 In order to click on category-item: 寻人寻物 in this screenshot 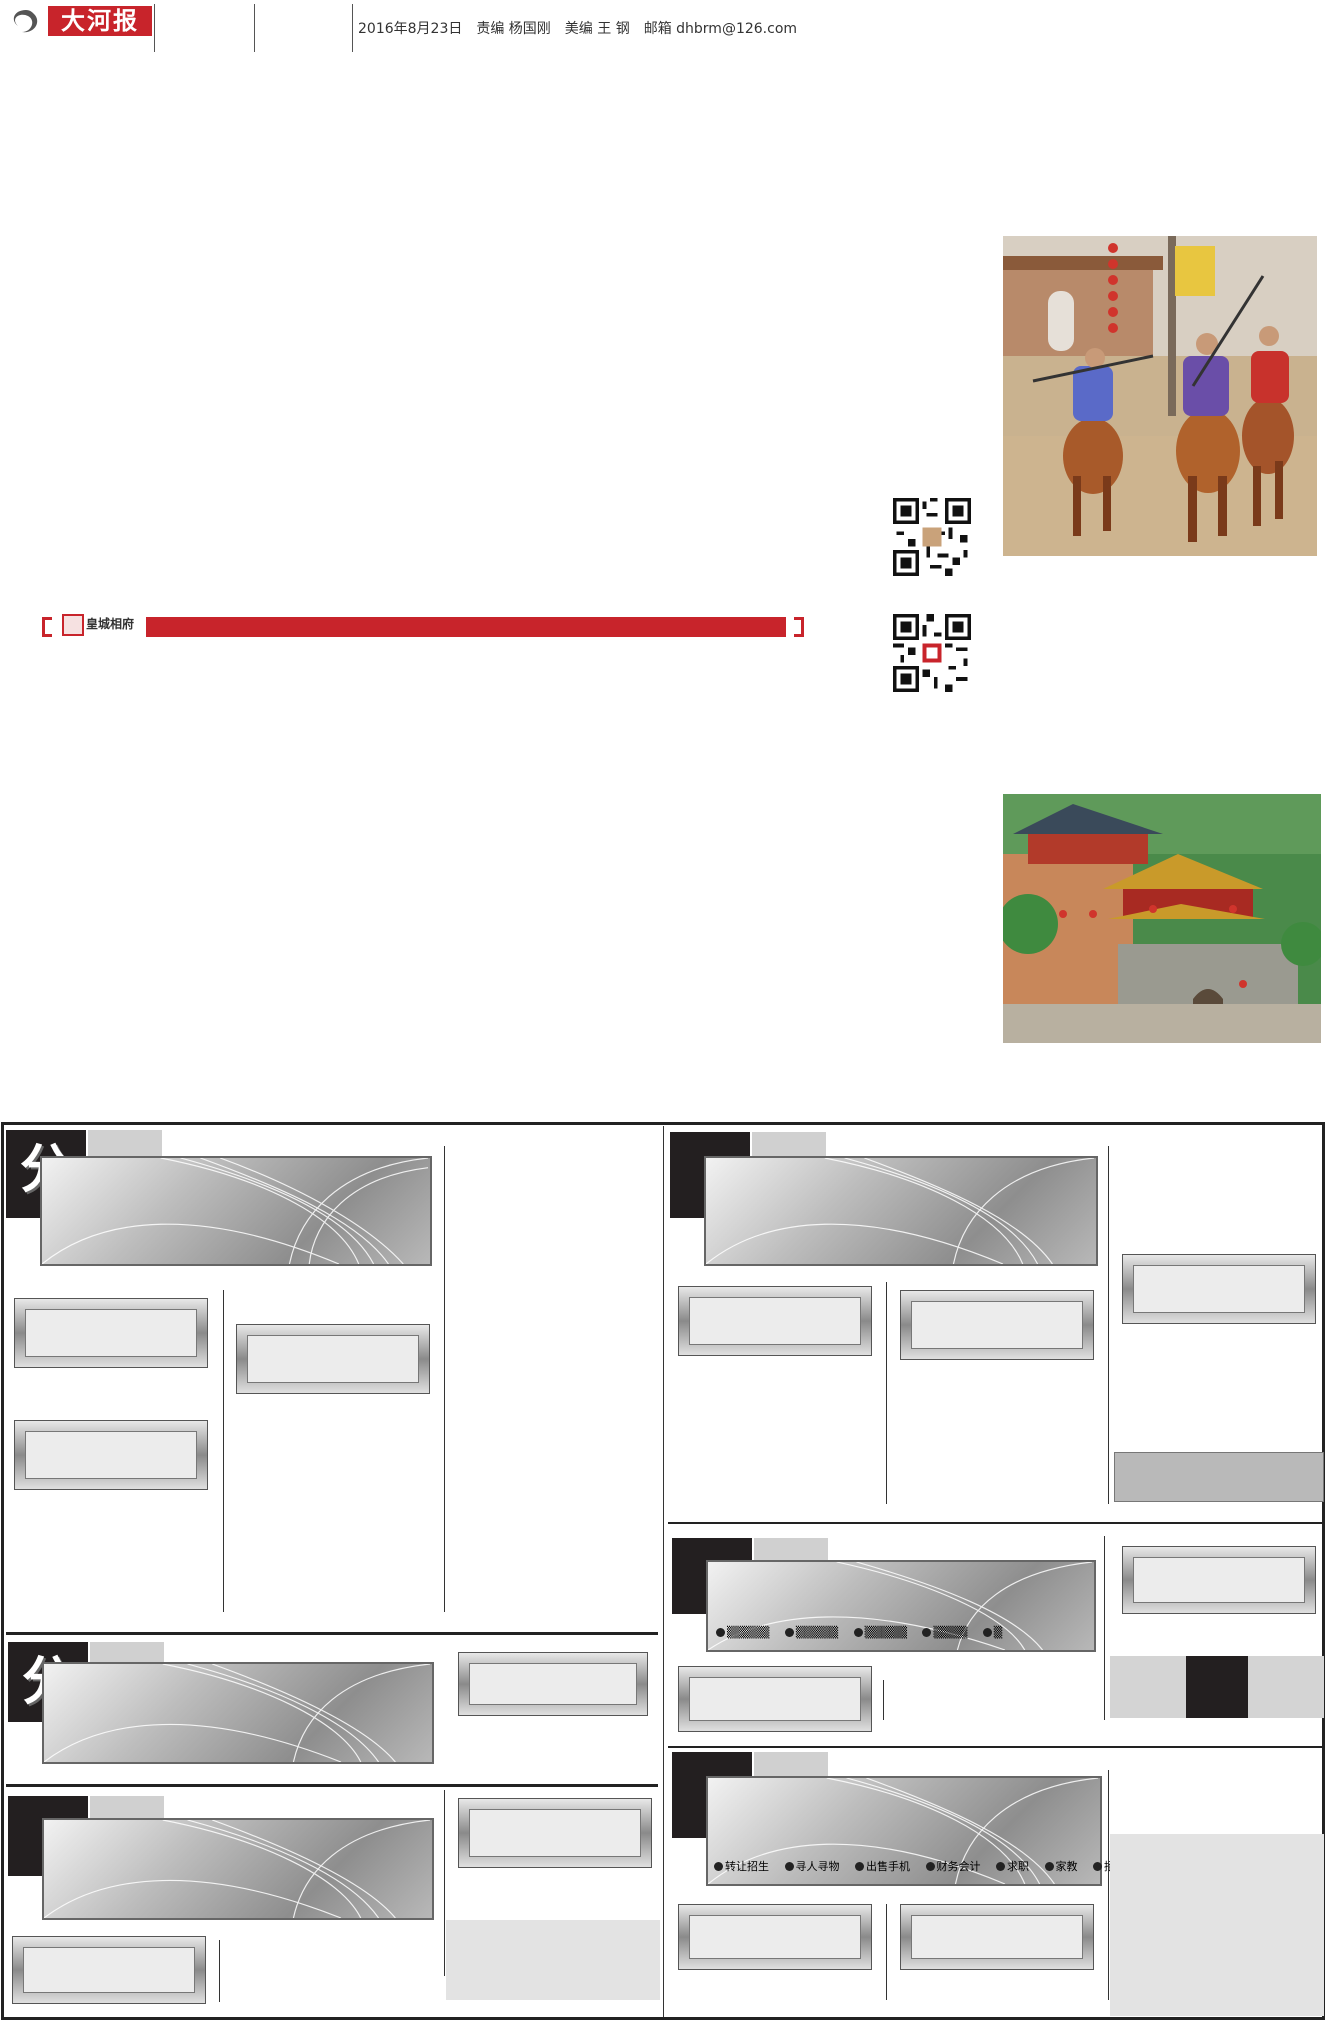, I will do `click(812, 1866)`.